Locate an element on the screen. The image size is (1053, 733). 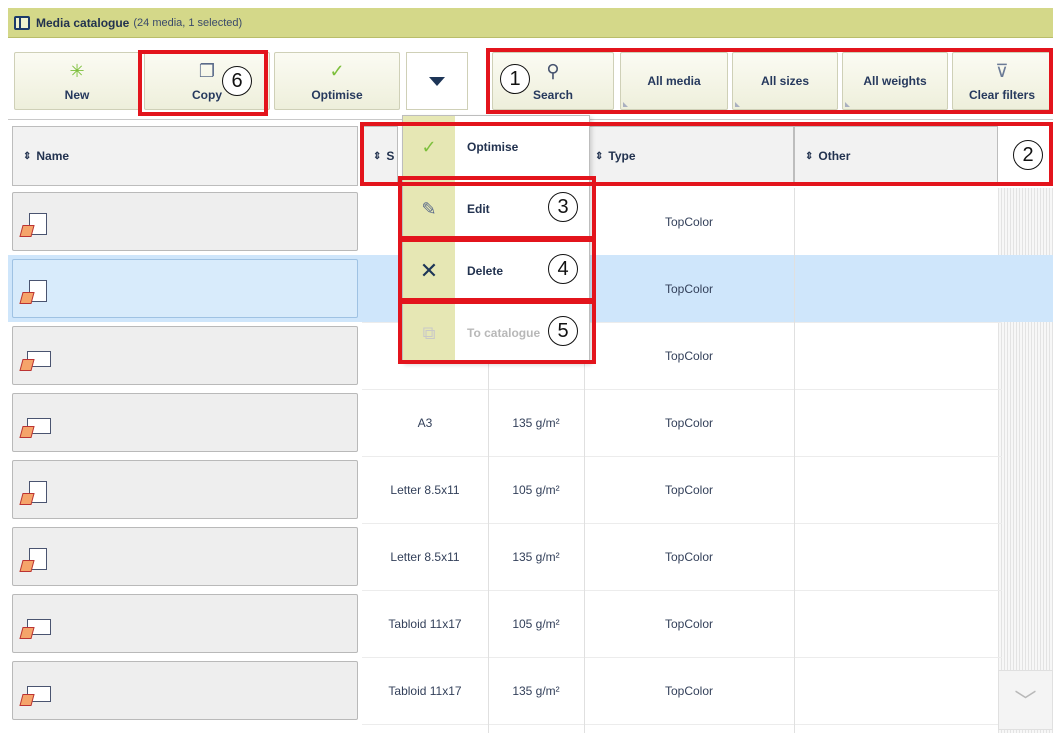
table-row: Tabloid 11x17 105 g/m² TopColor is located at coordinates (530, 623).